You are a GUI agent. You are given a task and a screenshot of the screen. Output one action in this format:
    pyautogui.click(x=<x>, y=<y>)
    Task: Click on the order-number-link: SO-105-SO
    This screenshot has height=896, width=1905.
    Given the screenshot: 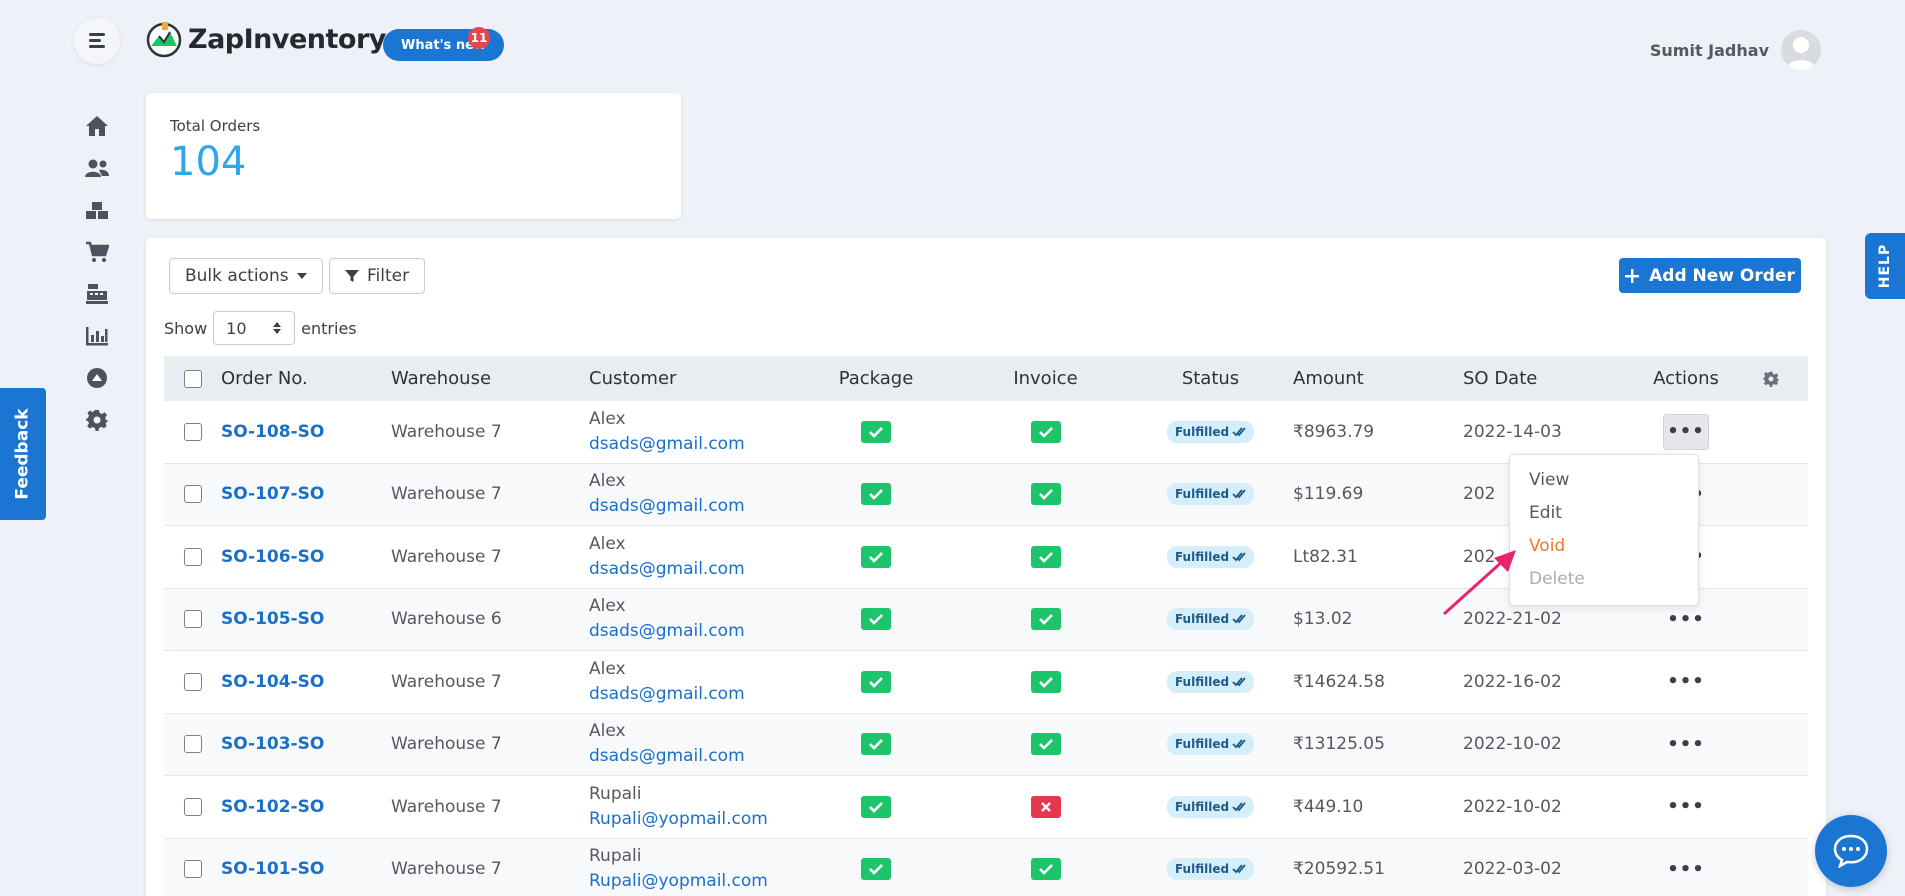 What is the action you would take?
    pyautogui.click(x=272, y=619)
    